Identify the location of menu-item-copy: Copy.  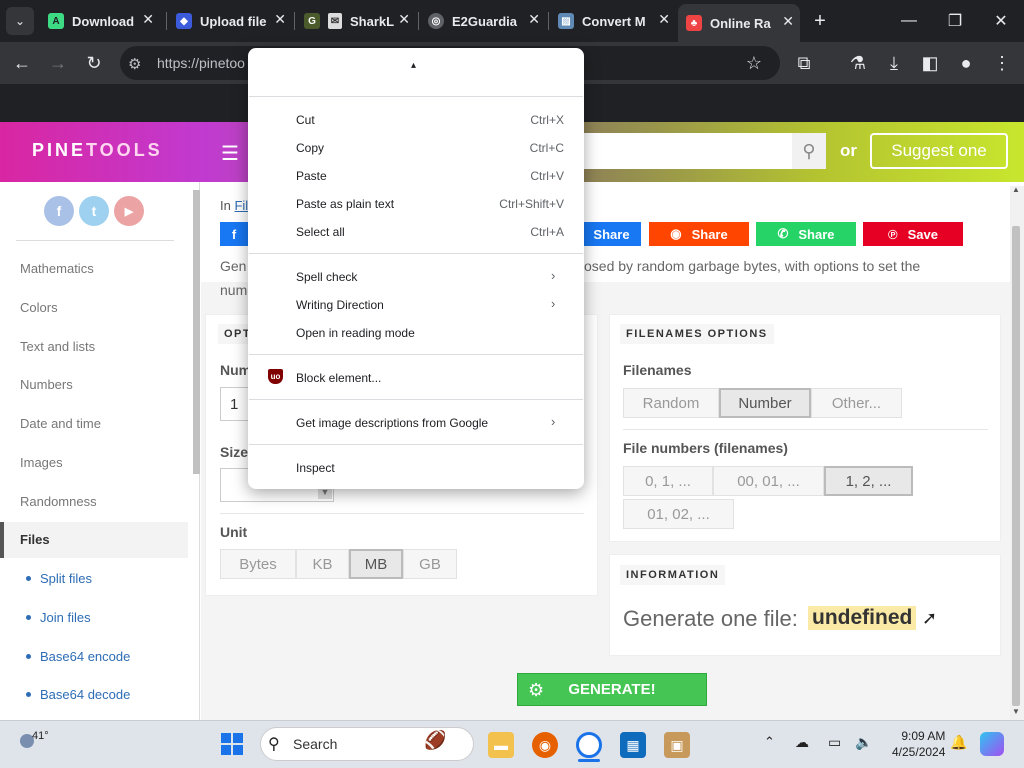
(310, 148).